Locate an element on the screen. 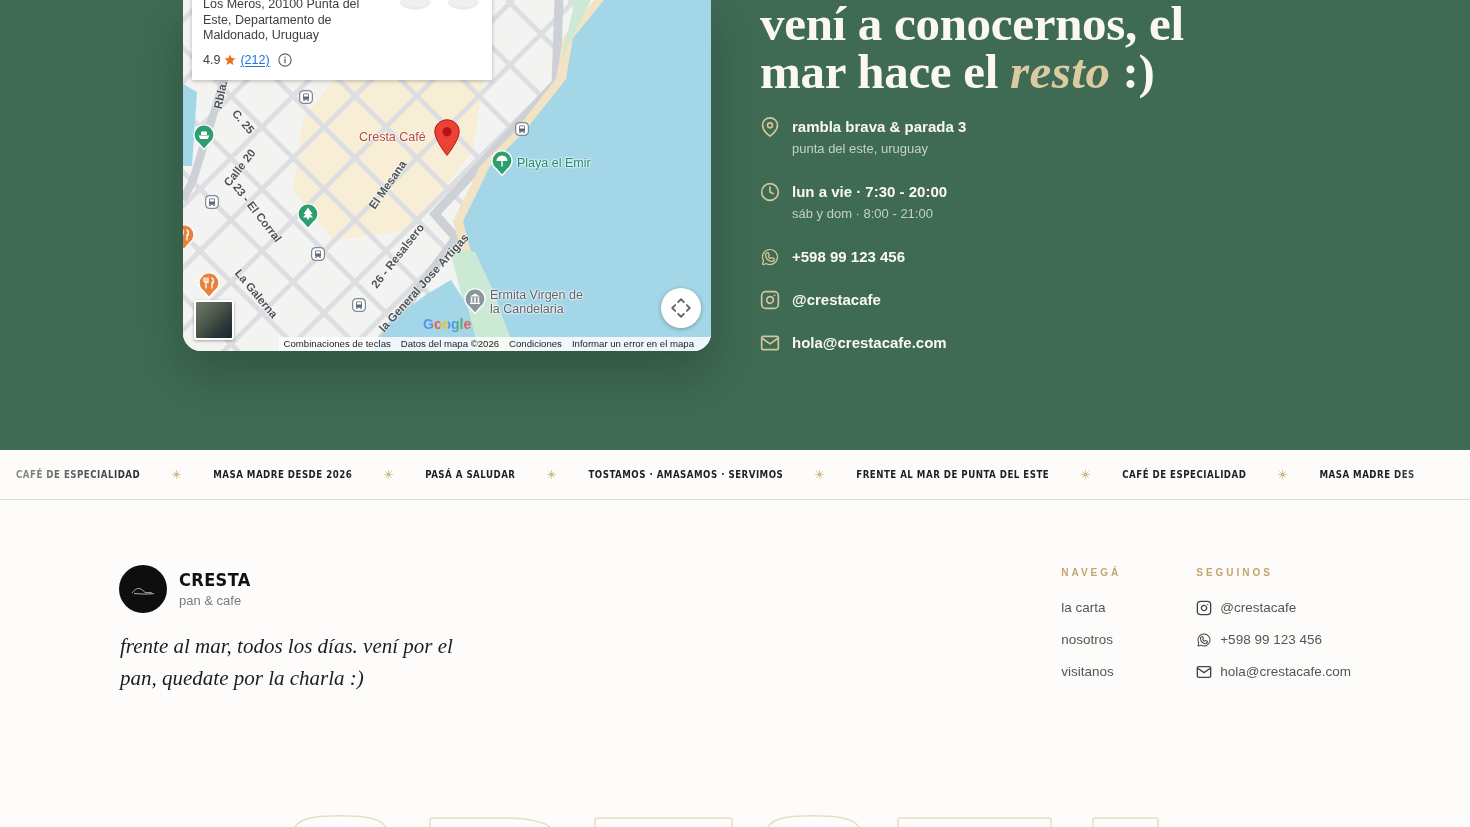  marquee-text: PASÁ A SALUDAR is located at coordinates (470, 474).